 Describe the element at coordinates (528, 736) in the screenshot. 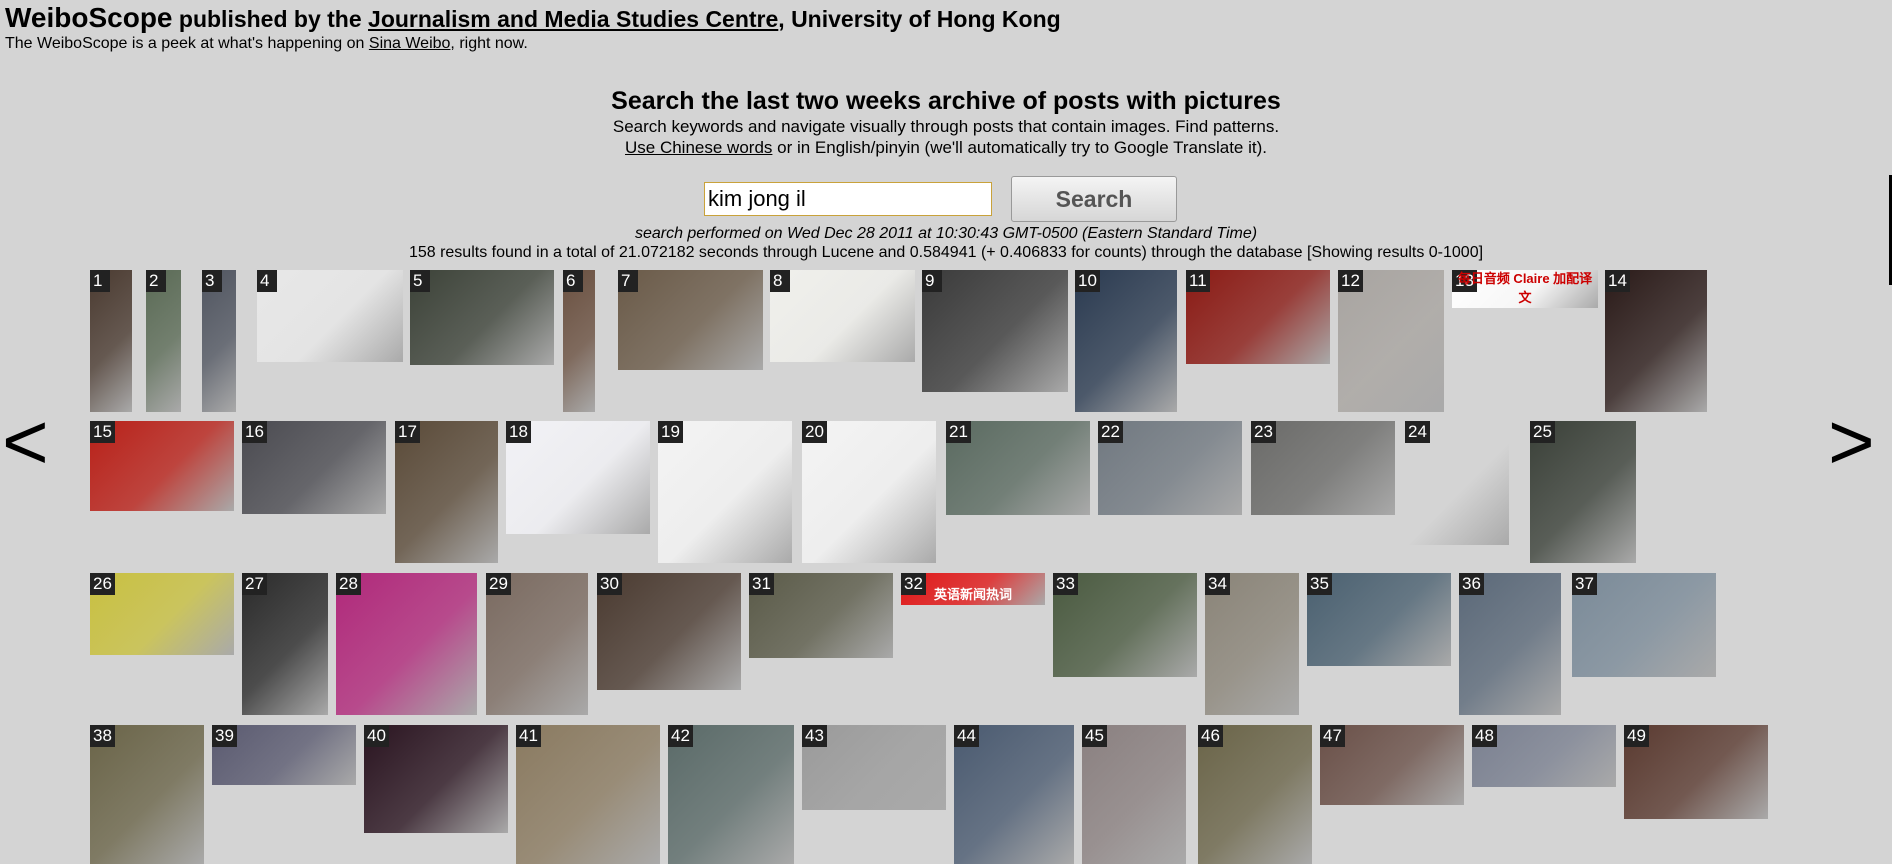

I see `thumbnail-number: 41` at that location.